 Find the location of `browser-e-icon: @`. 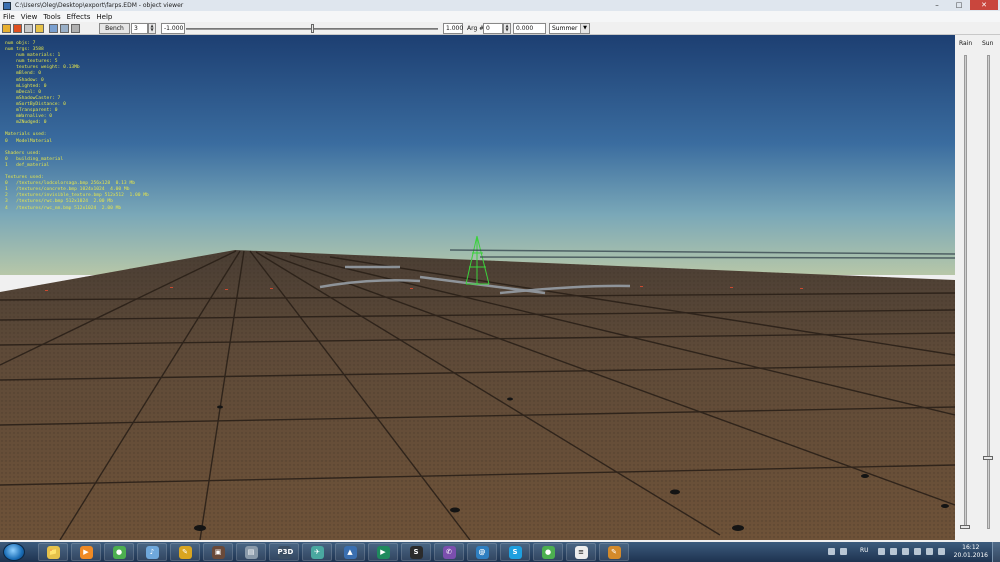

browser-e-icon: @ is located at coordinates (482, 552).